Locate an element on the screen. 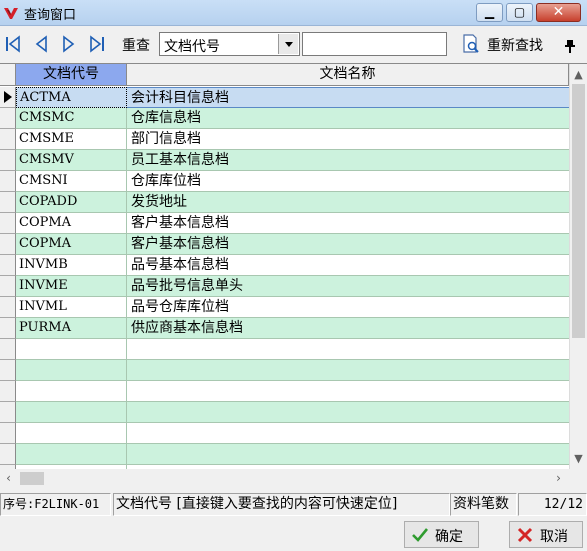  close-button: ✕ is located at coordinates (558, 12).